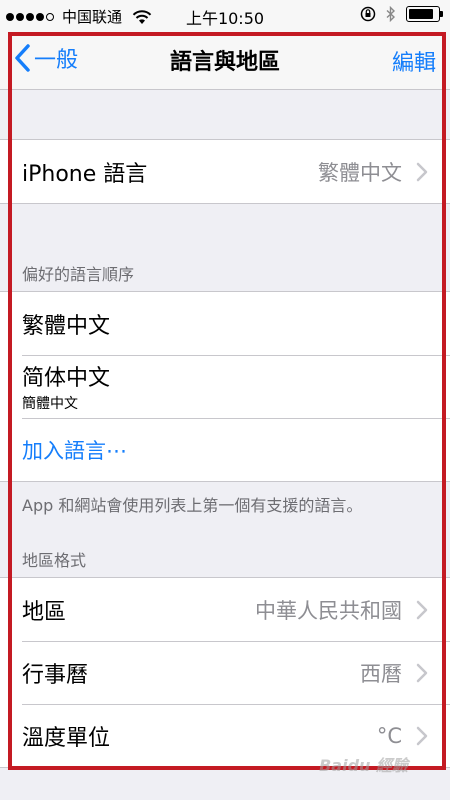 The width and height of the screenshot is (450, 800). Describe the element at coordinates (85, 174) in the screenshot. I see `iphone-language-label: iPhone 語言` at that location.